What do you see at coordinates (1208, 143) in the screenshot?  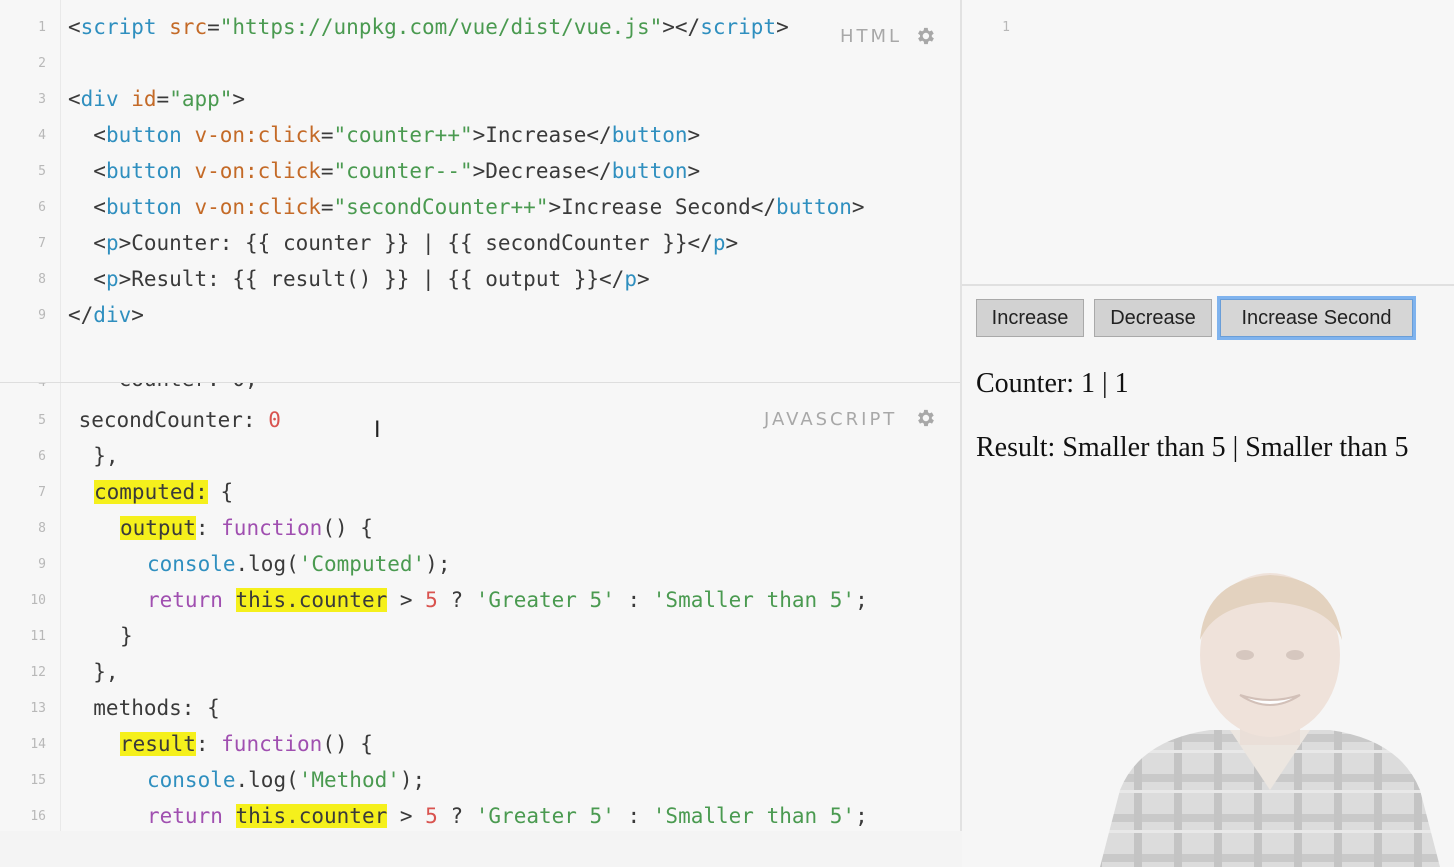 I see `css-pane-collapsed: 1` at bounding box center [1208, 143].